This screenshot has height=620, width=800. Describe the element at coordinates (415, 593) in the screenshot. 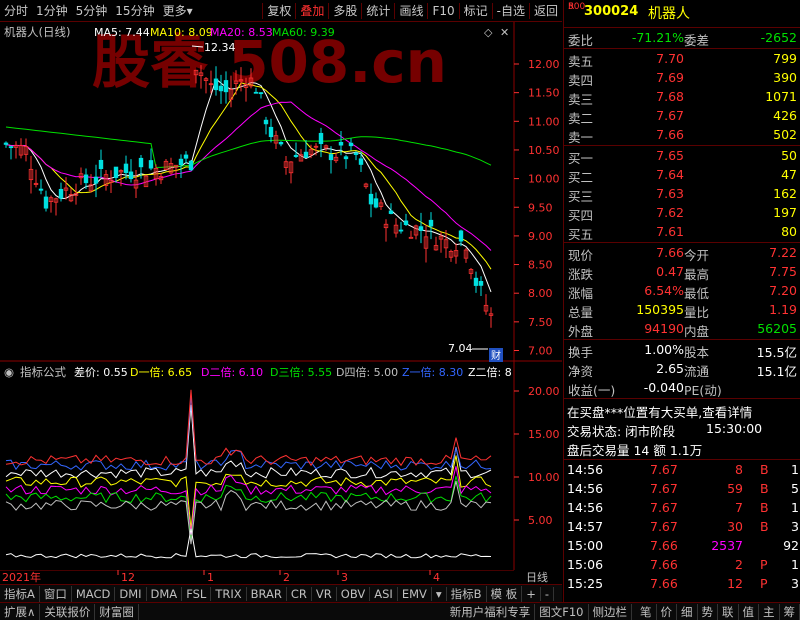

I see `tab-emv: EMV` at that location.